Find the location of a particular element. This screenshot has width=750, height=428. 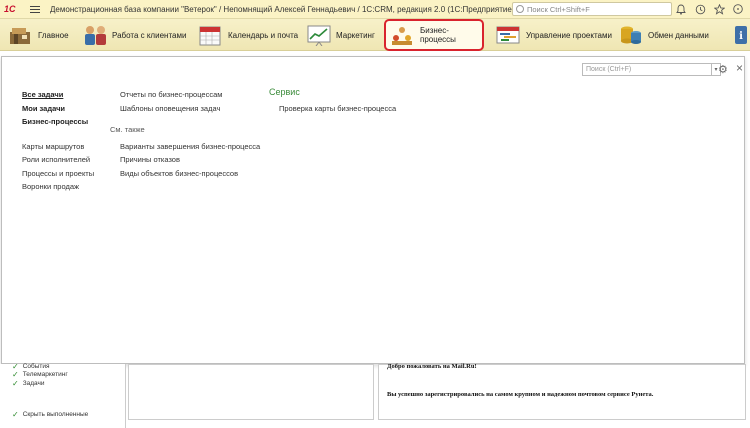

panel-search-placeholder: Поиск (Ctrl+F) is located at coordinates (609, 69).